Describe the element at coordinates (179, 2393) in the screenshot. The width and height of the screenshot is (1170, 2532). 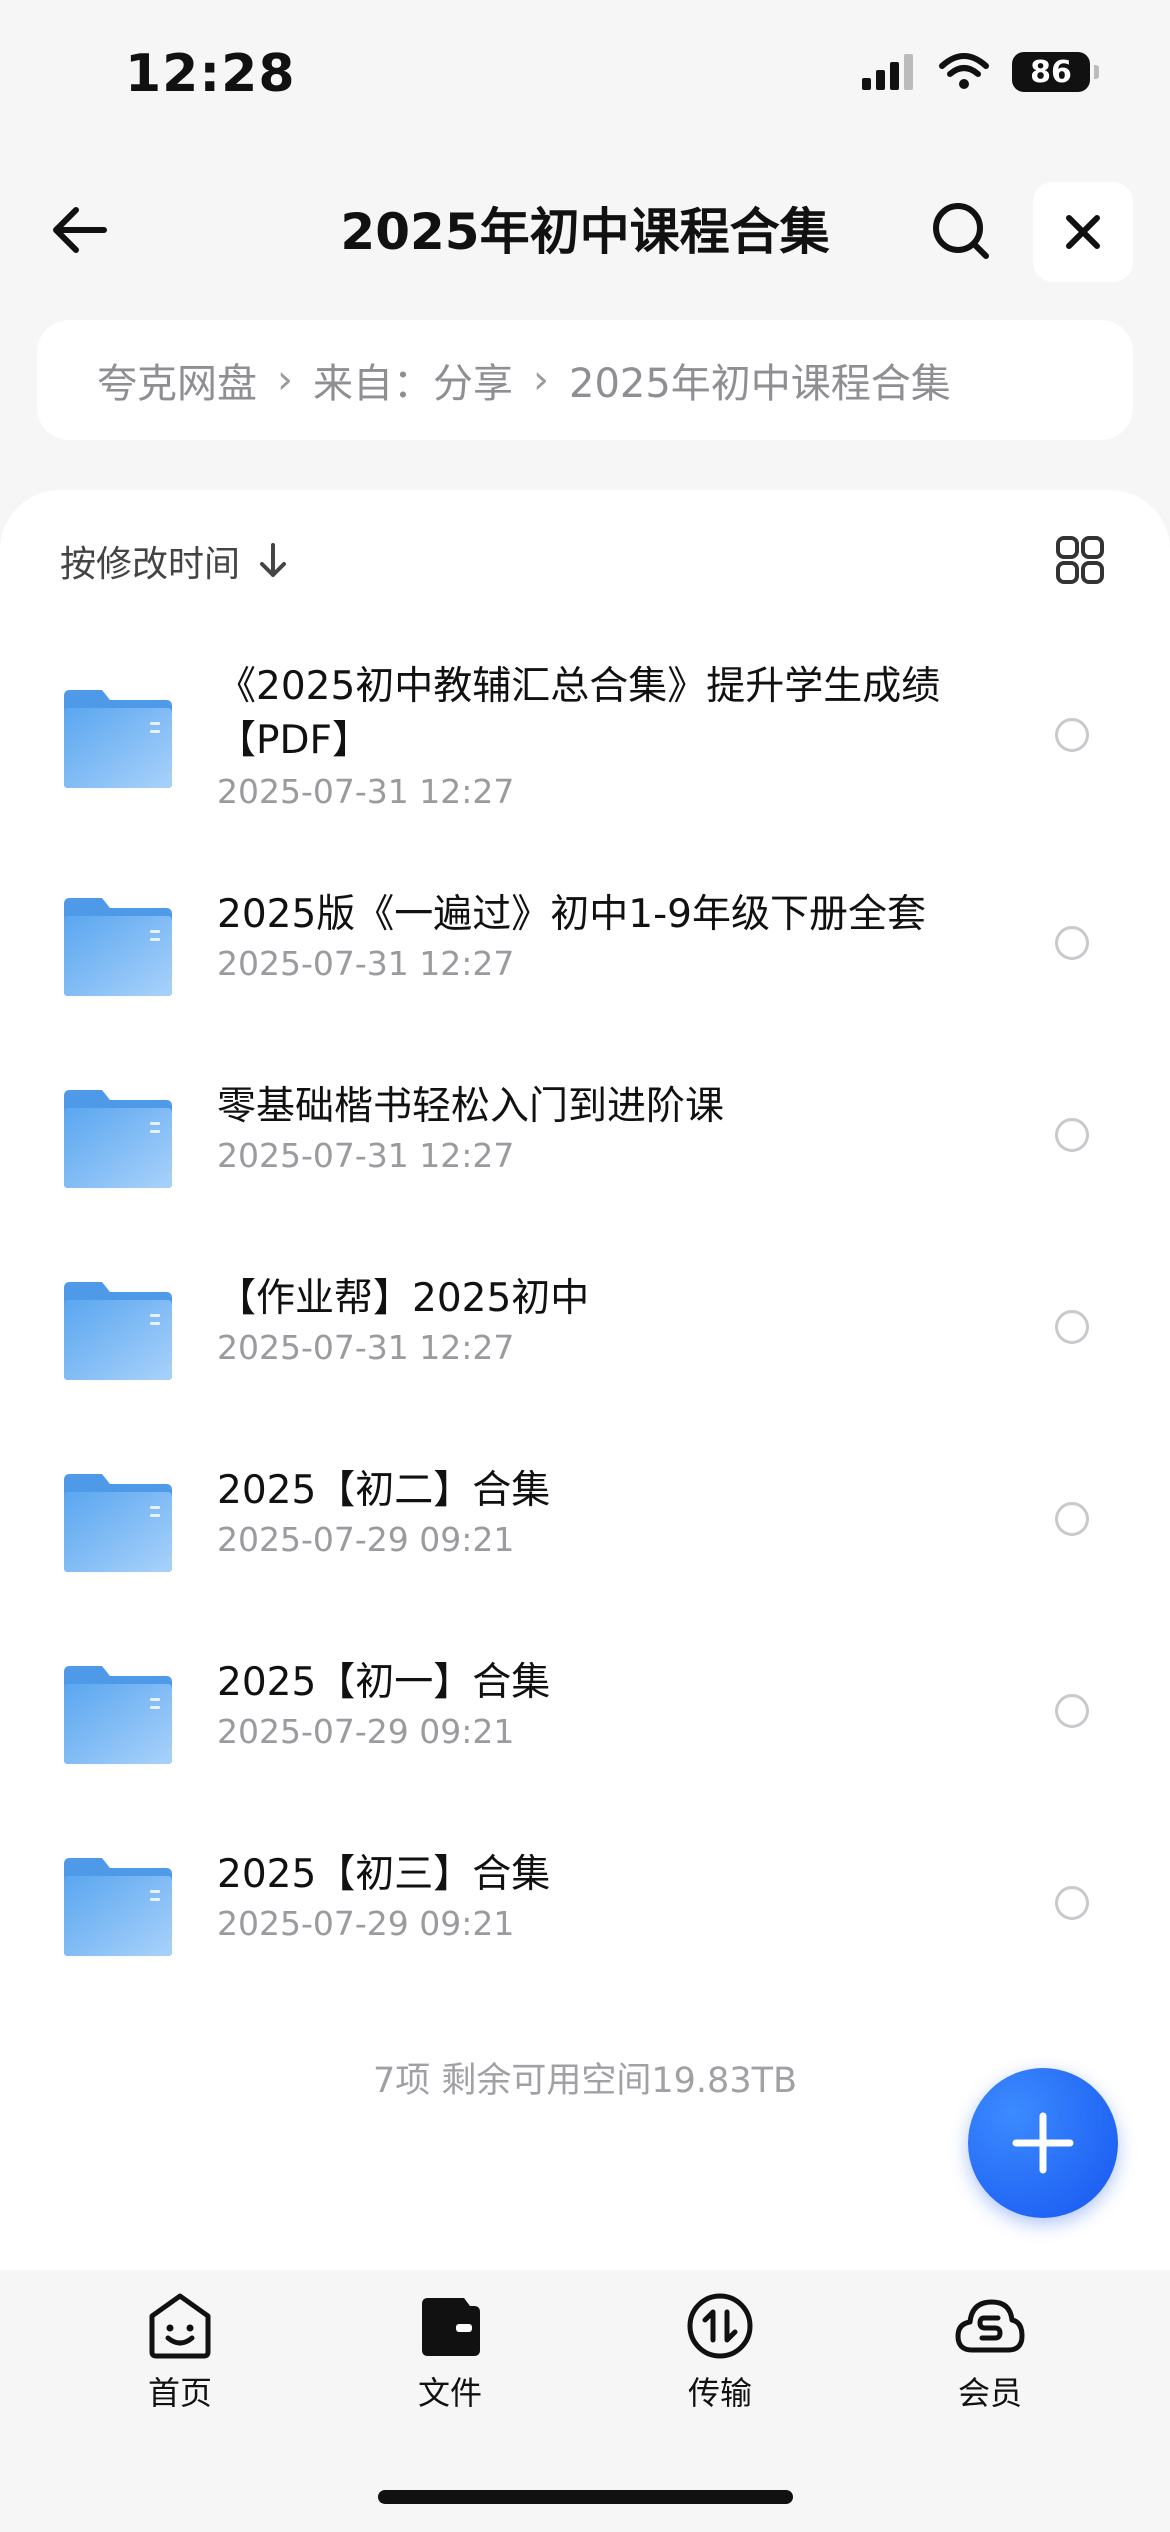
I see `tab-label: 首页` at that location.